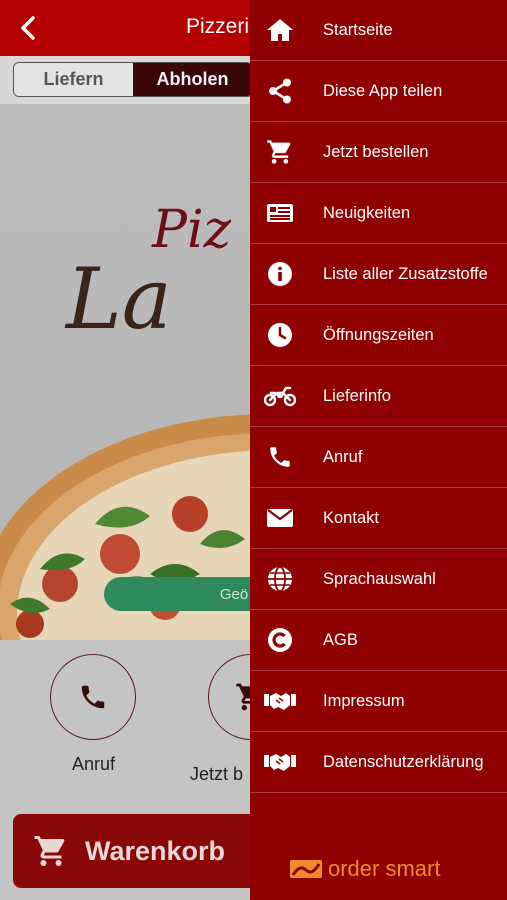  What do you see at coordinates (357, 395) in the screenshot?
I see `menu-label: Lieferinfo` at bounding box center [357, 395].